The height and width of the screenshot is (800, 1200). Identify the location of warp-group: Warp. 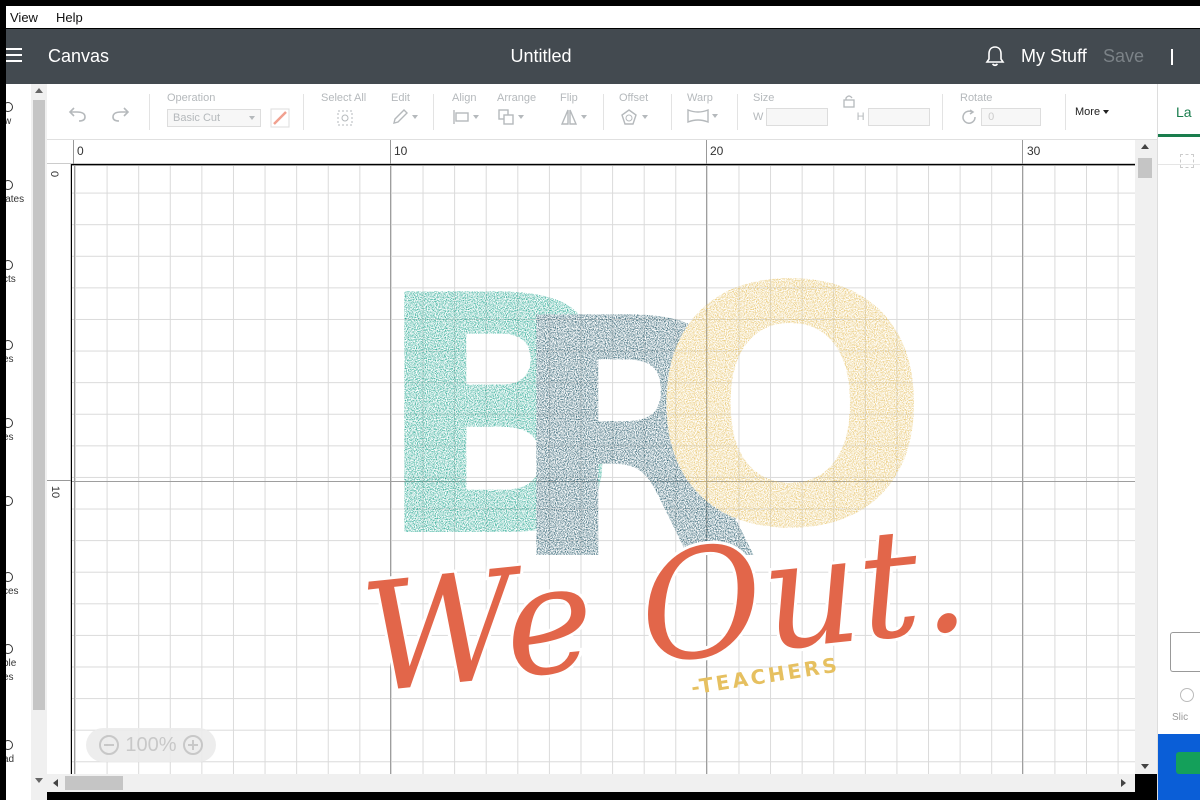
(702, 108).